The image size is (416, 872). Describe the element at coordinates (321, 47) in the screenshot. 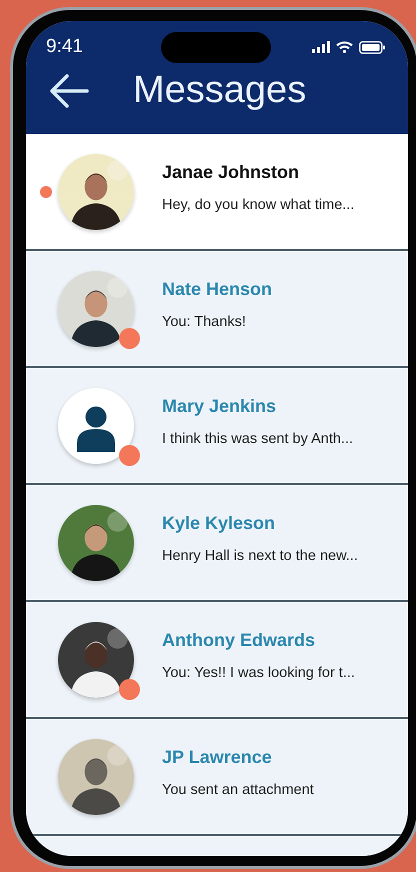

I see `signal-icon` at that location.